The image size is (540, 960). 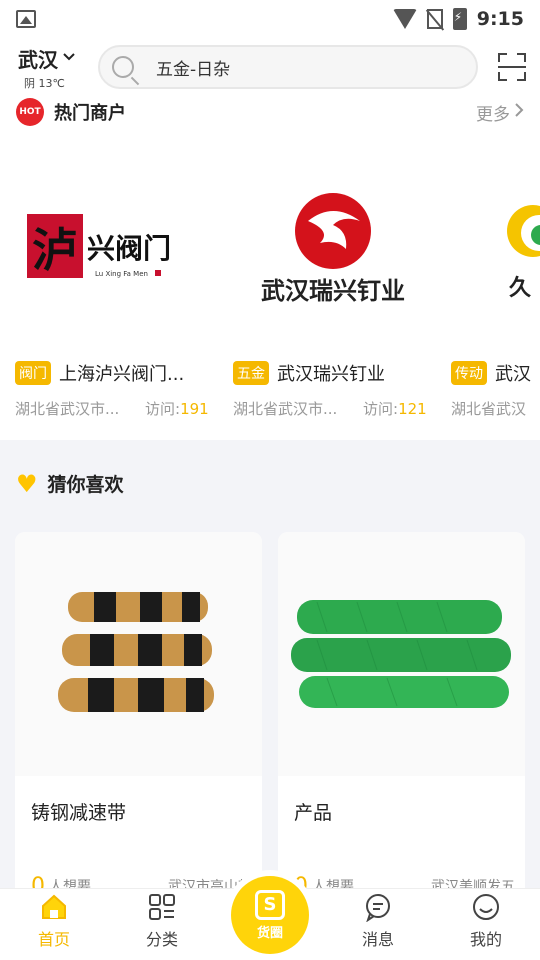 What do you see at coordinates (121, 274) in the screenshot?
I see `svg-text: Lu Xing Fa Men` at bounding box center [121, 274].